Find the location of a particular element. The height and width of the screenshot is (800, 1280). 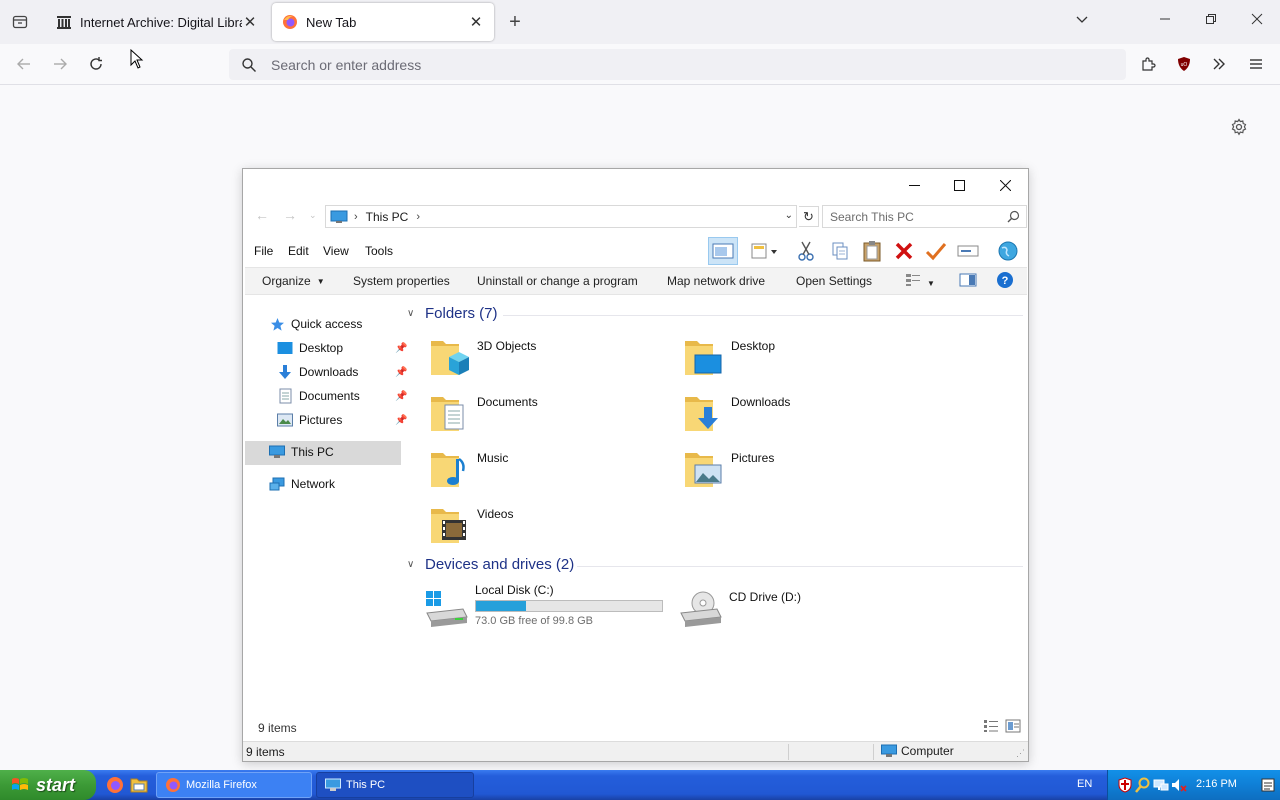

tiles-view-icon is located at coordinates (1013, 726).